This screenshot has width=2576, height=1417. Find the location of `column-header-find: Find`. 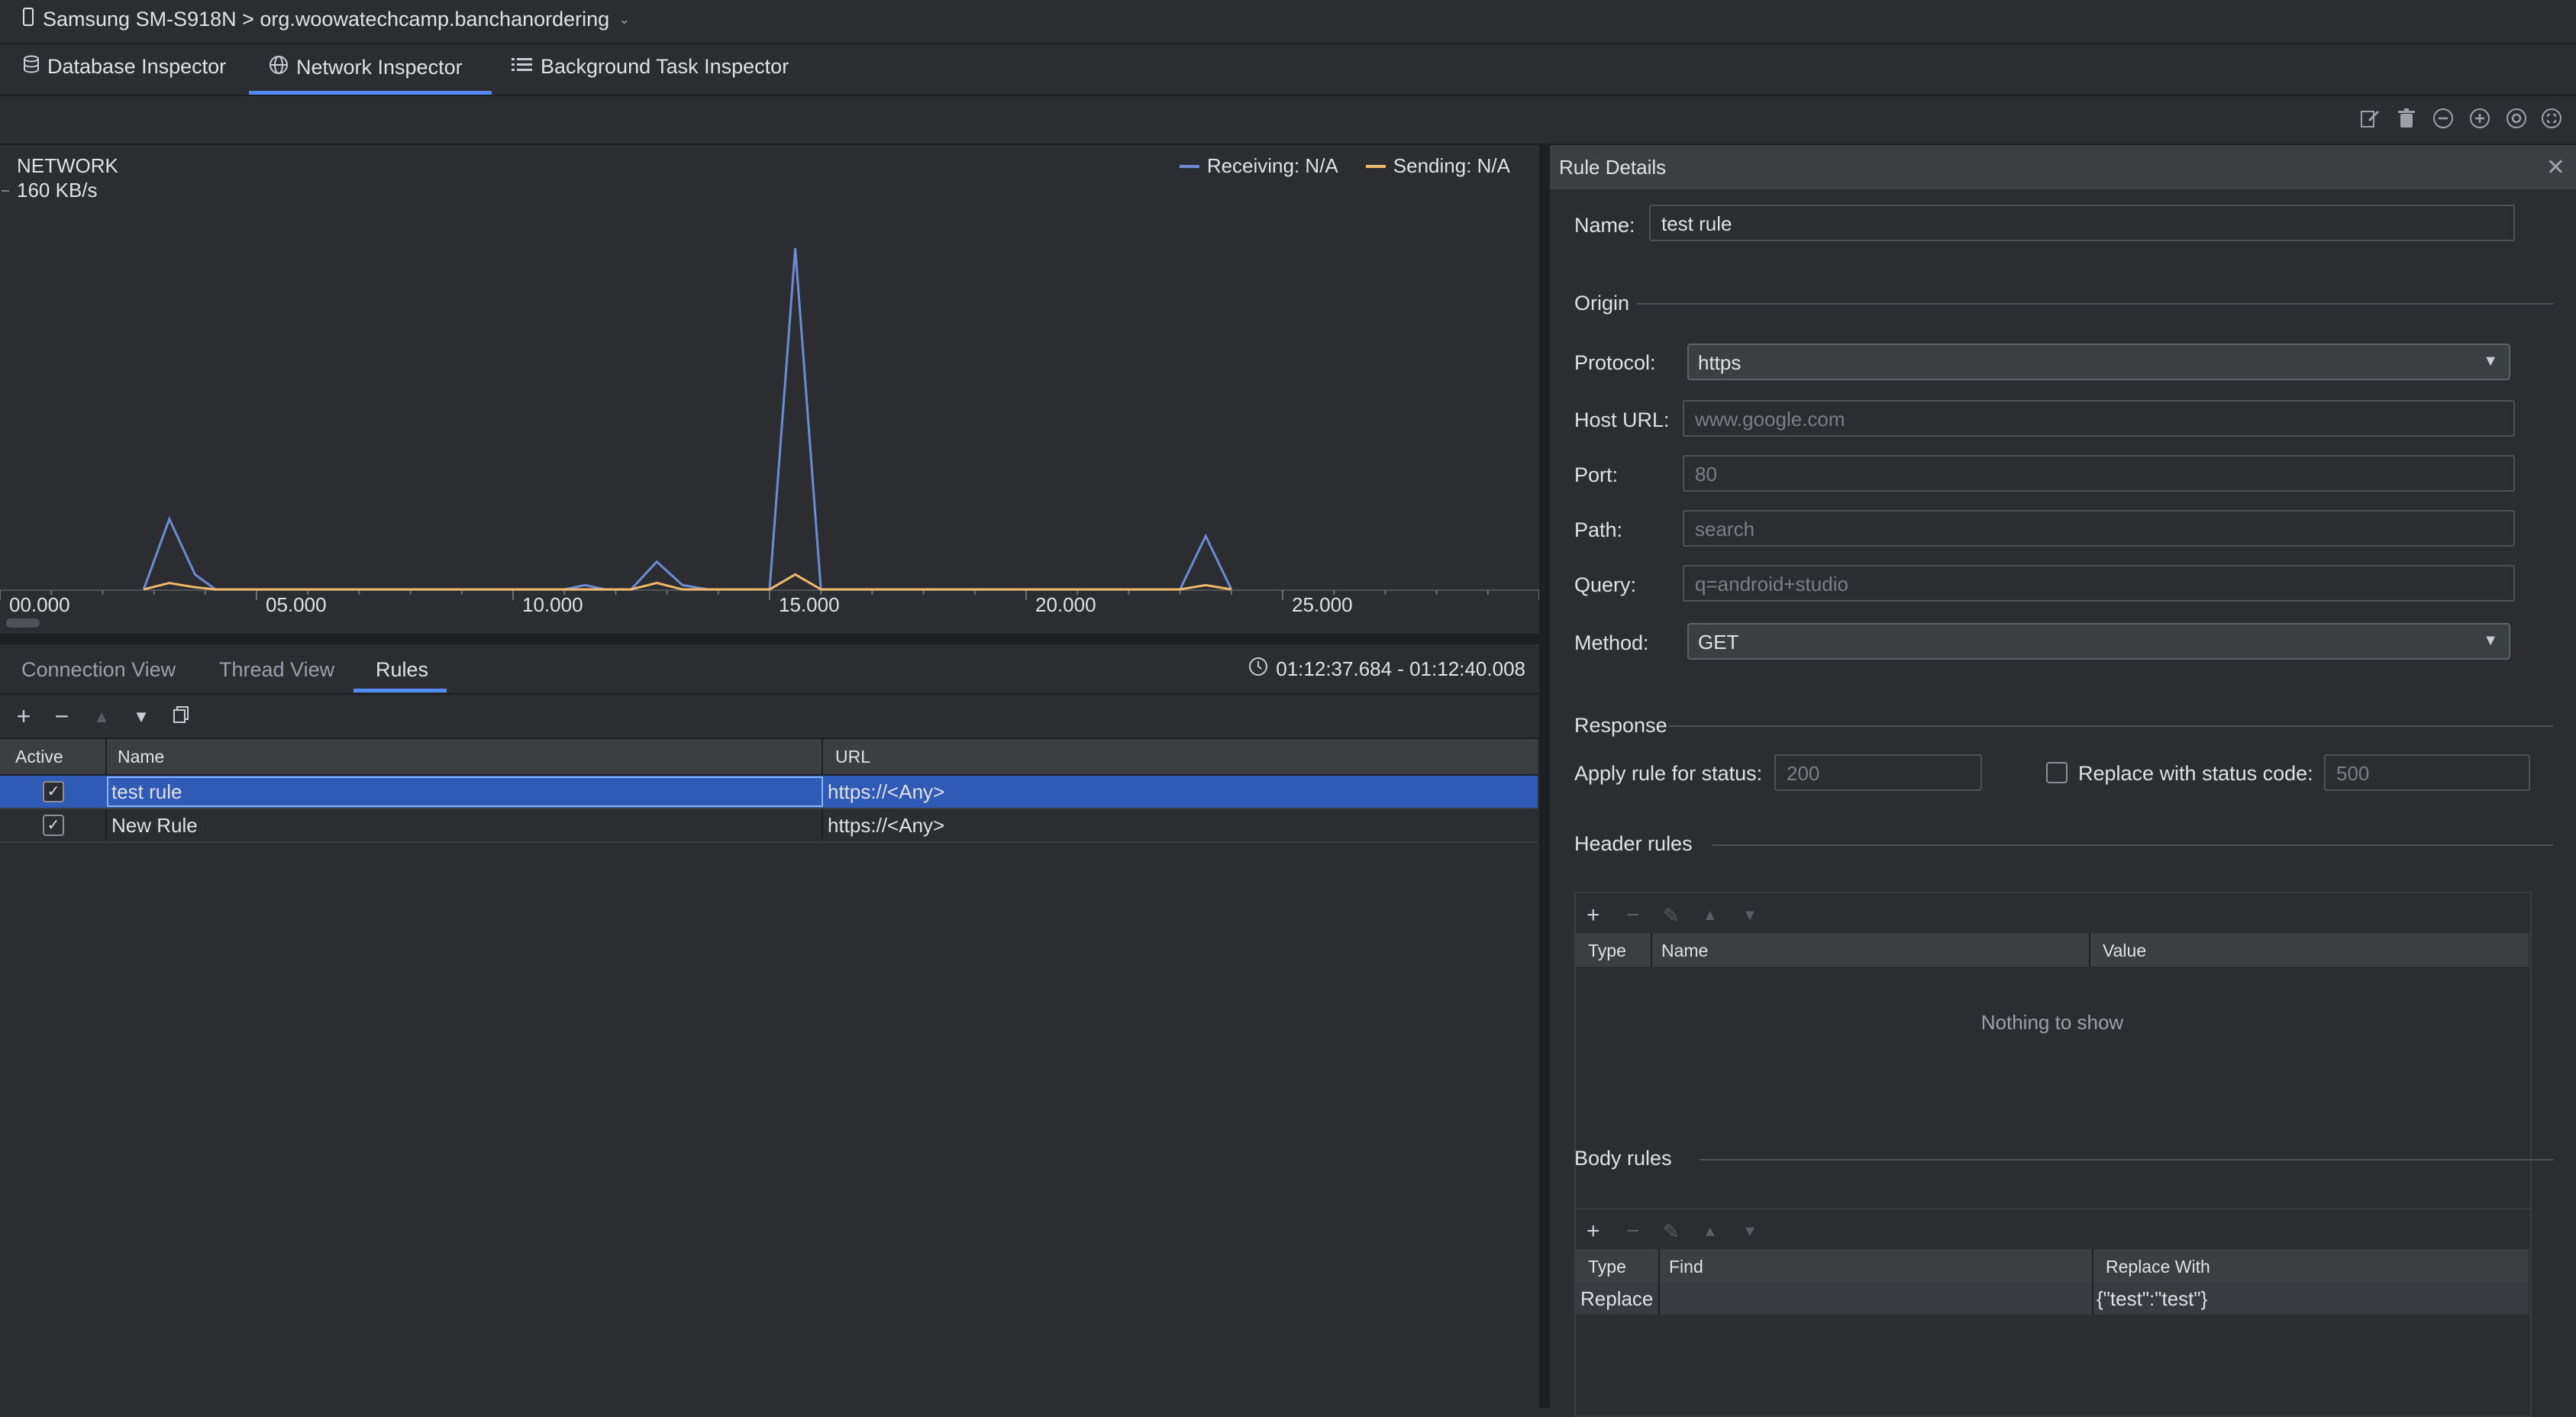

column-header-find: Find is located at coordinates (1686, 1267).